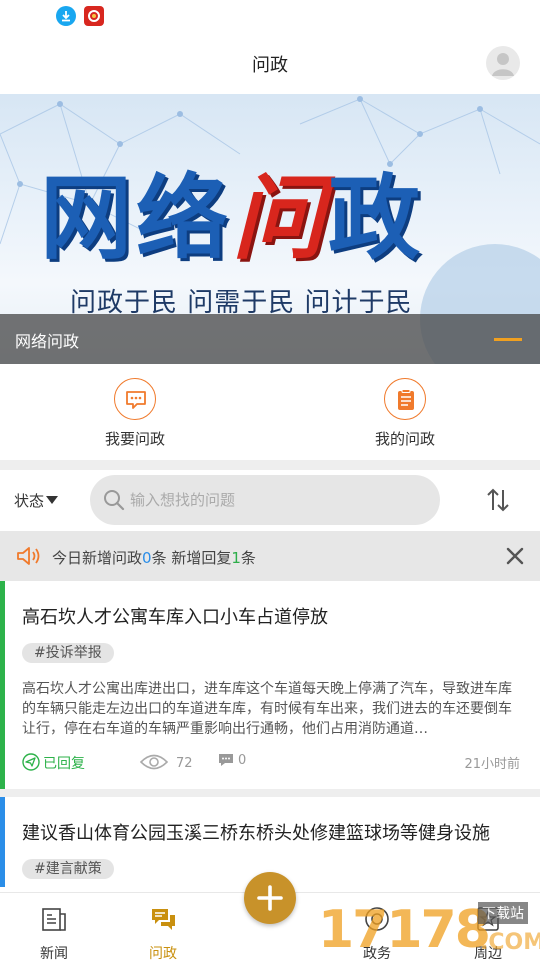 The height and width of the screenshot is (963, 540). Describe the element at coordinates (154, 762) in the screenshot. I see `eye-icon` at that location.